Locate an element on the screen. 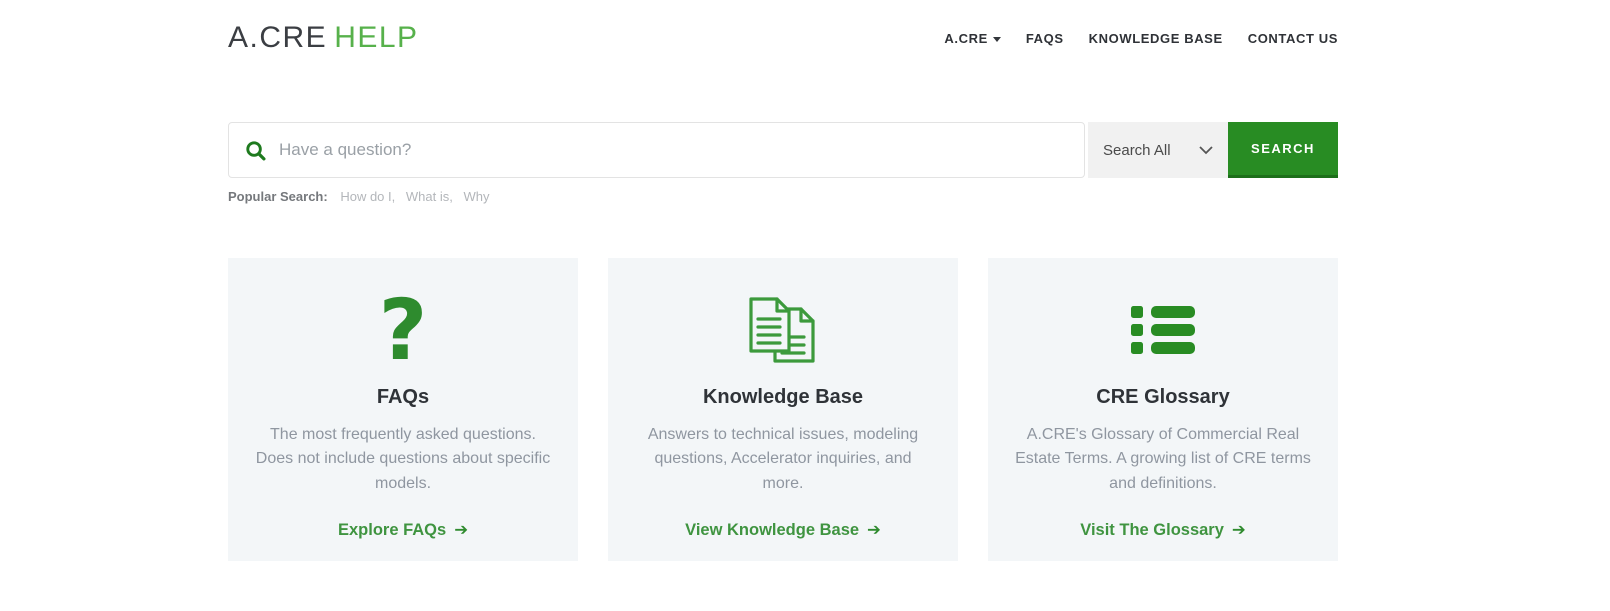  visit-glossary-link: Visit The Glossary ➔ is located at coordinates (1163, 530).